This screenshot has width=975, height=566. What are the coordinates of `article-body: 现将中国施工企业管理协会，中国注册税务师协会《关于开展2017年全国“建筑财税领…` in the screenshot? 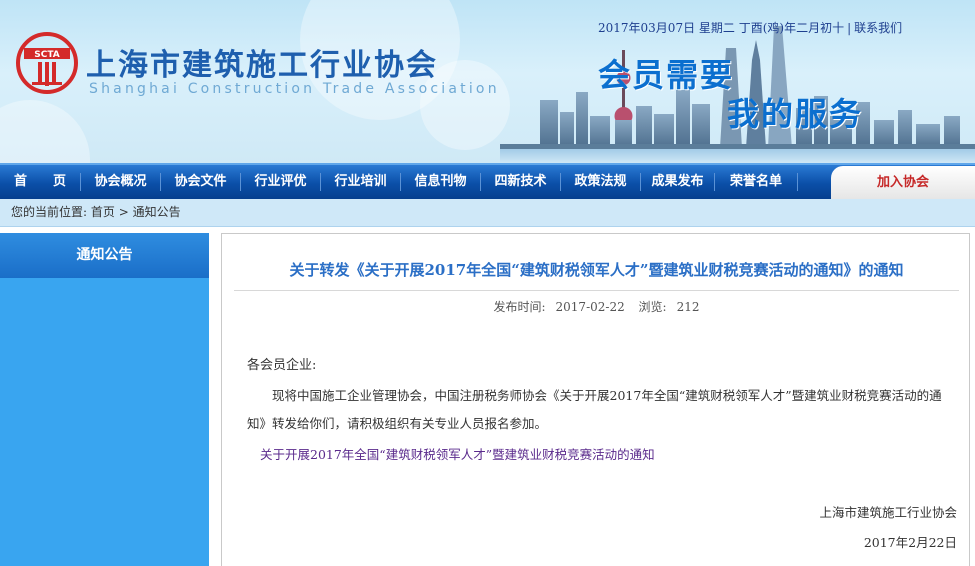 It's located at (594, 409).